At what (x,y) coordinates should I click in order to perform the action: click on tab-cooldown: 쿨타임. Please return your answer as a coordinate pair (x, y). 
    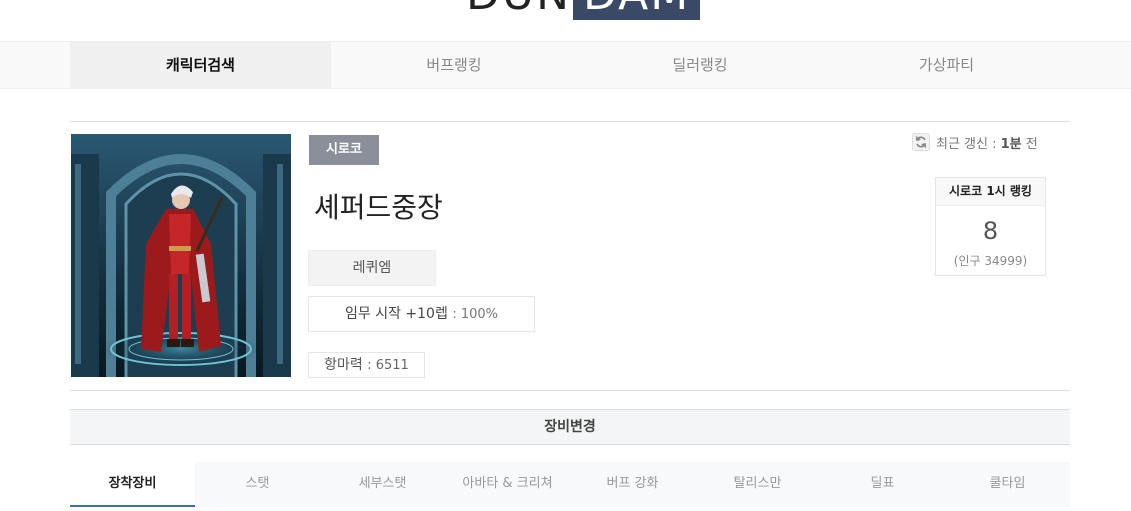
    Looking at the image, I should click on (1007, 484).